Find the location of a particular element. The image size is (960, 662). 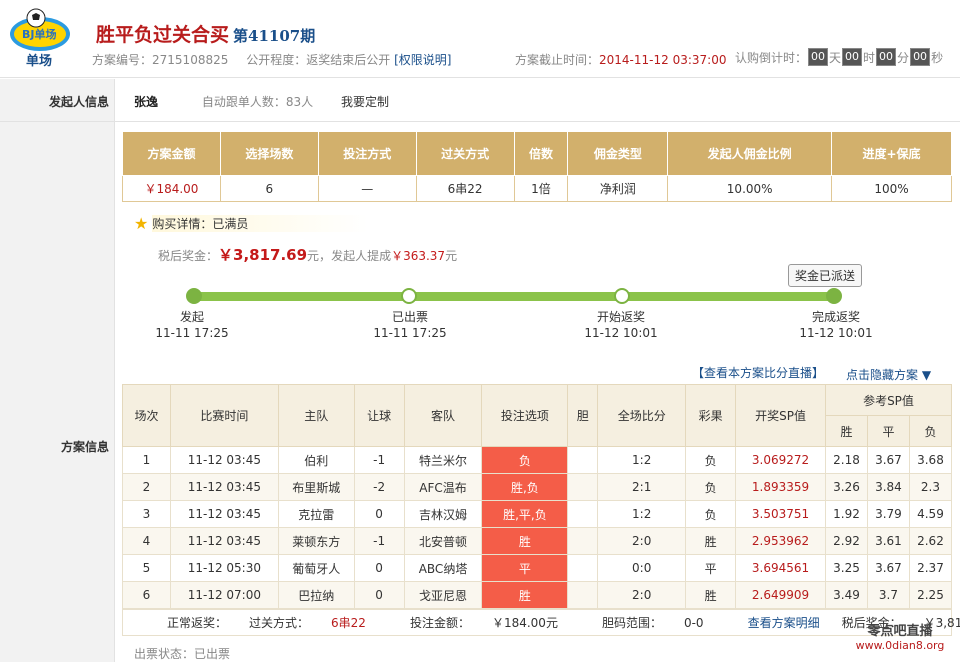

countdown-days: 00 is located at coordinates (818, 57).